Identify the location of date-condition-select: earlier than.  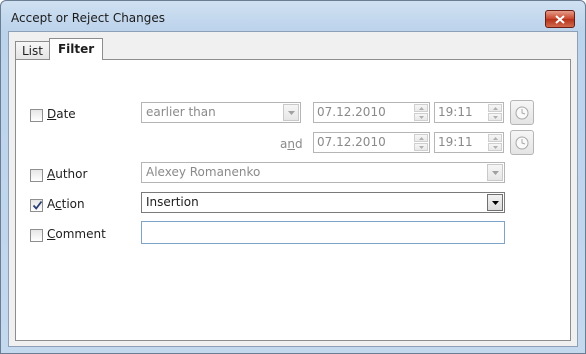
(221, 112).